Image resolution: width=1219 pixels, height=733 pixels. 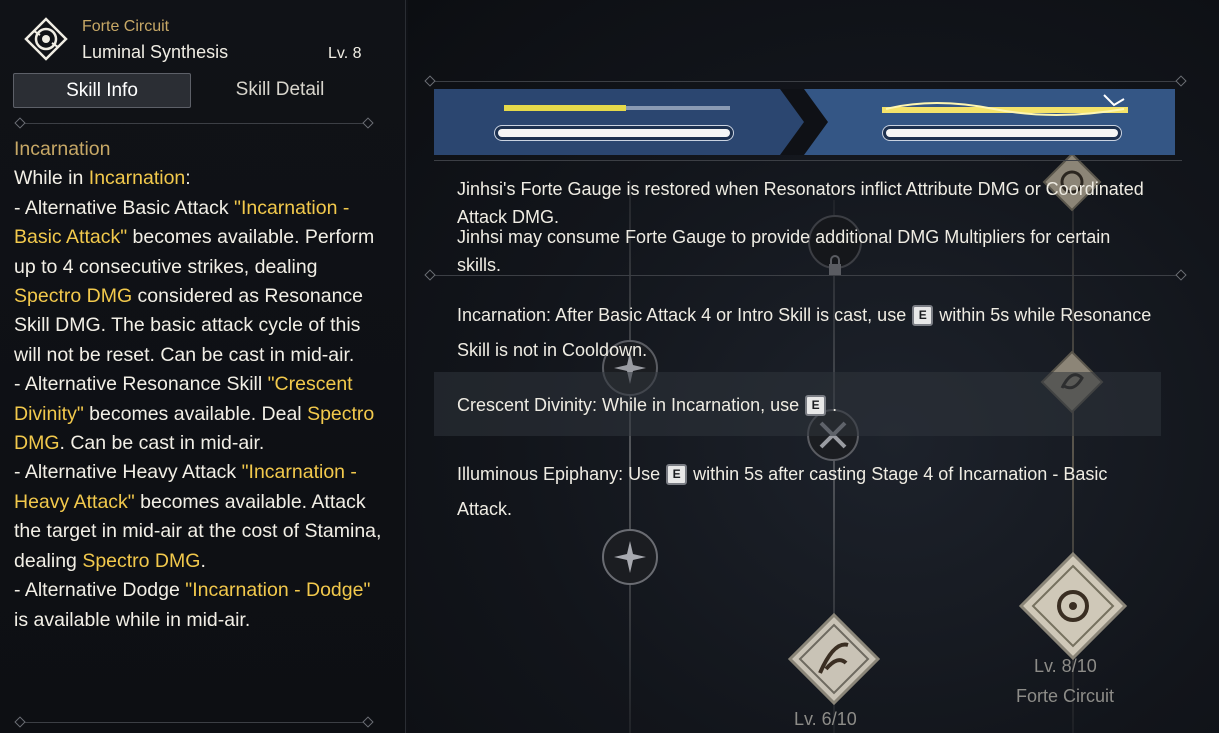 What do you see at coordinates (617, 108) in the screenshot?
I see `gauge-partial-icon` at bounding box center [617, 108].